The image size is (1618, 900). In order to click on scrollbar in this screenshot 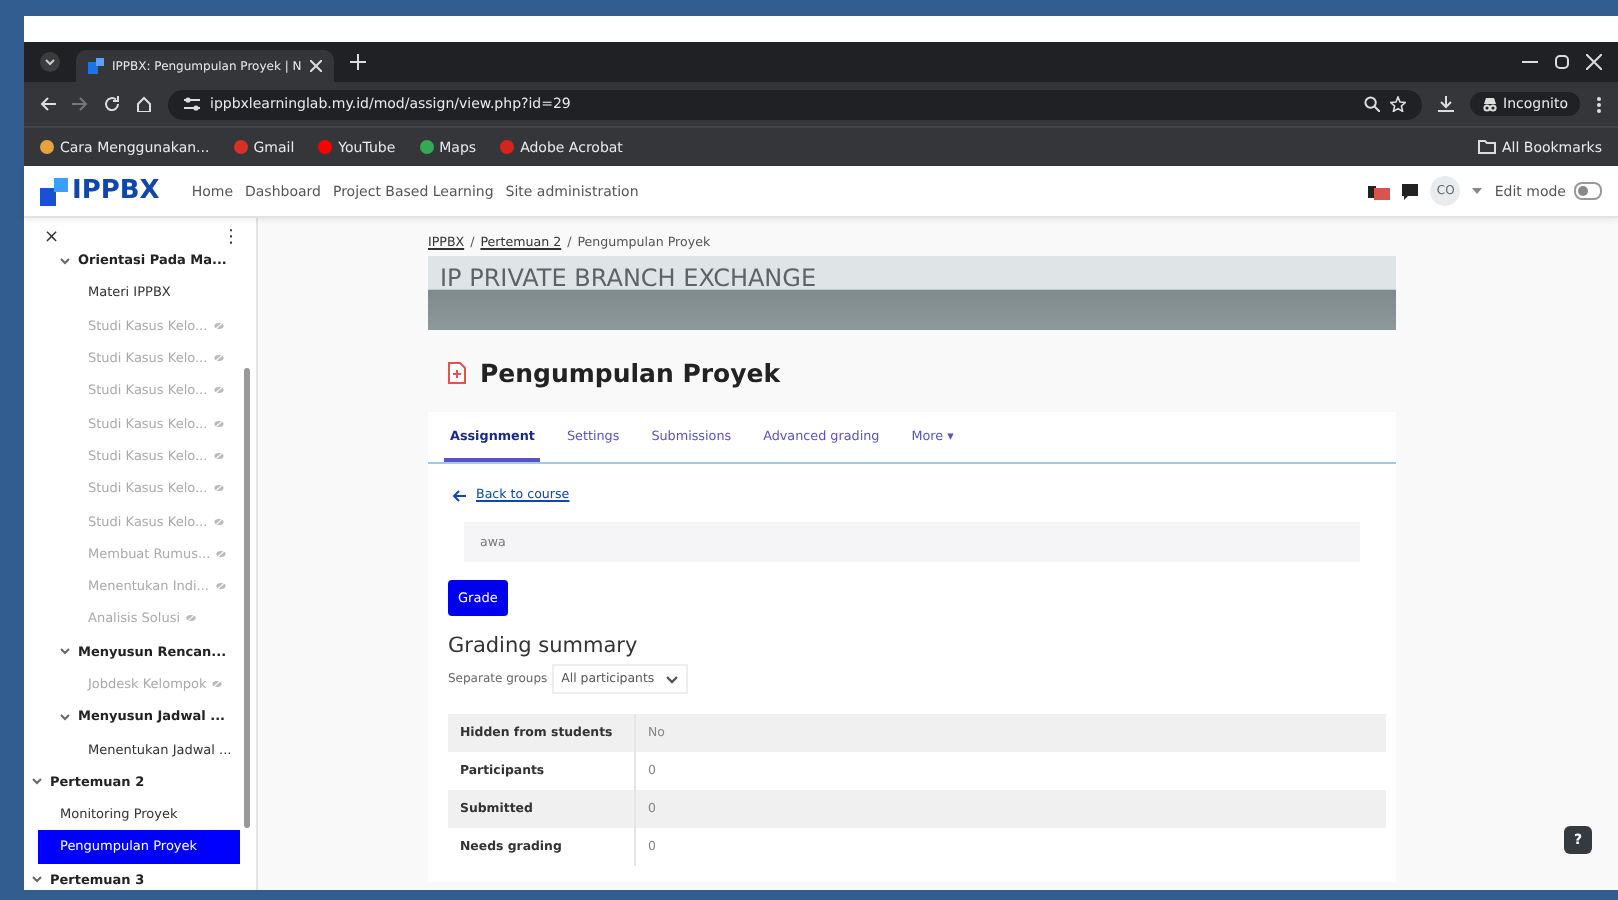, I will do `click(247, 598)`.